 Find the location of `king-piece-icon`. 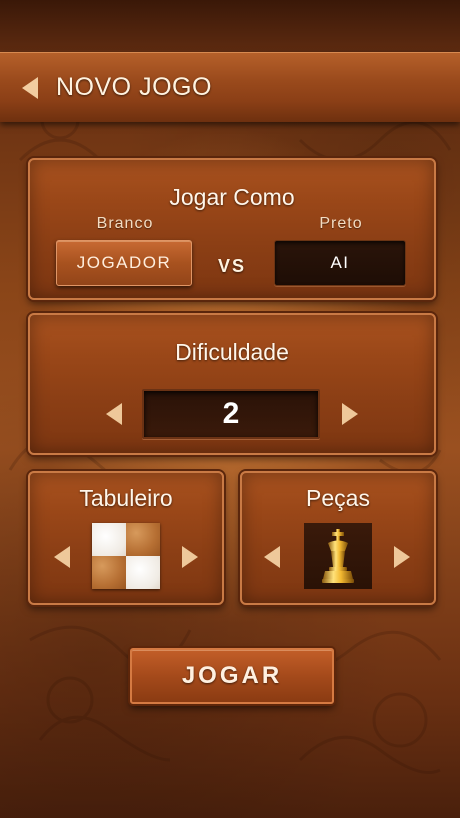

king-piece-icon is located at coordinates (338, 556).